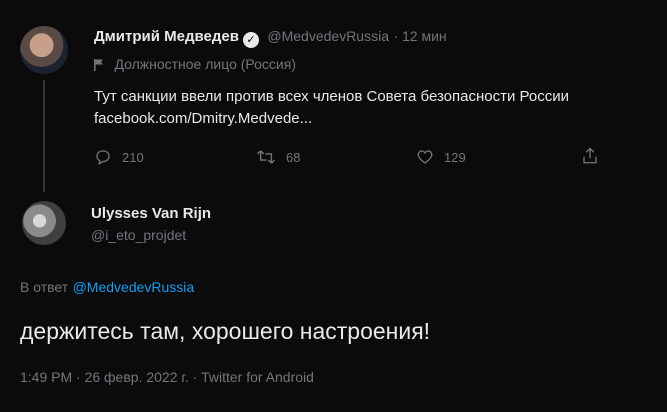 This screenshot has height=412, width=667. What do you see at coordinates (424, 36) in the screenshot?
I see `tweet-time: 12 мин` at bounding box center [424, 36].